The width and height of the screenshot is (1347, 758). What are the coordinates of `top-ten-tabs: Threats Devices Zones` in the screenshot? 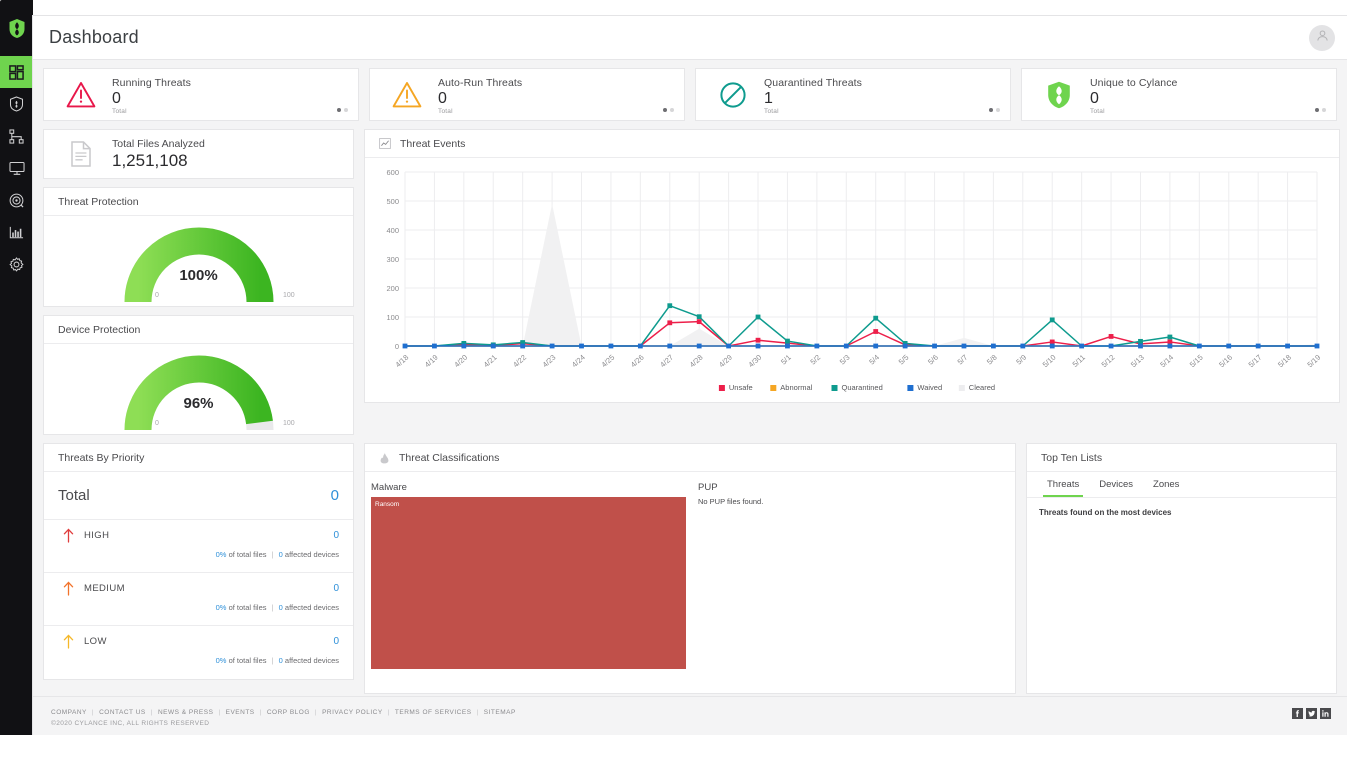 It's located at (1181, 485).